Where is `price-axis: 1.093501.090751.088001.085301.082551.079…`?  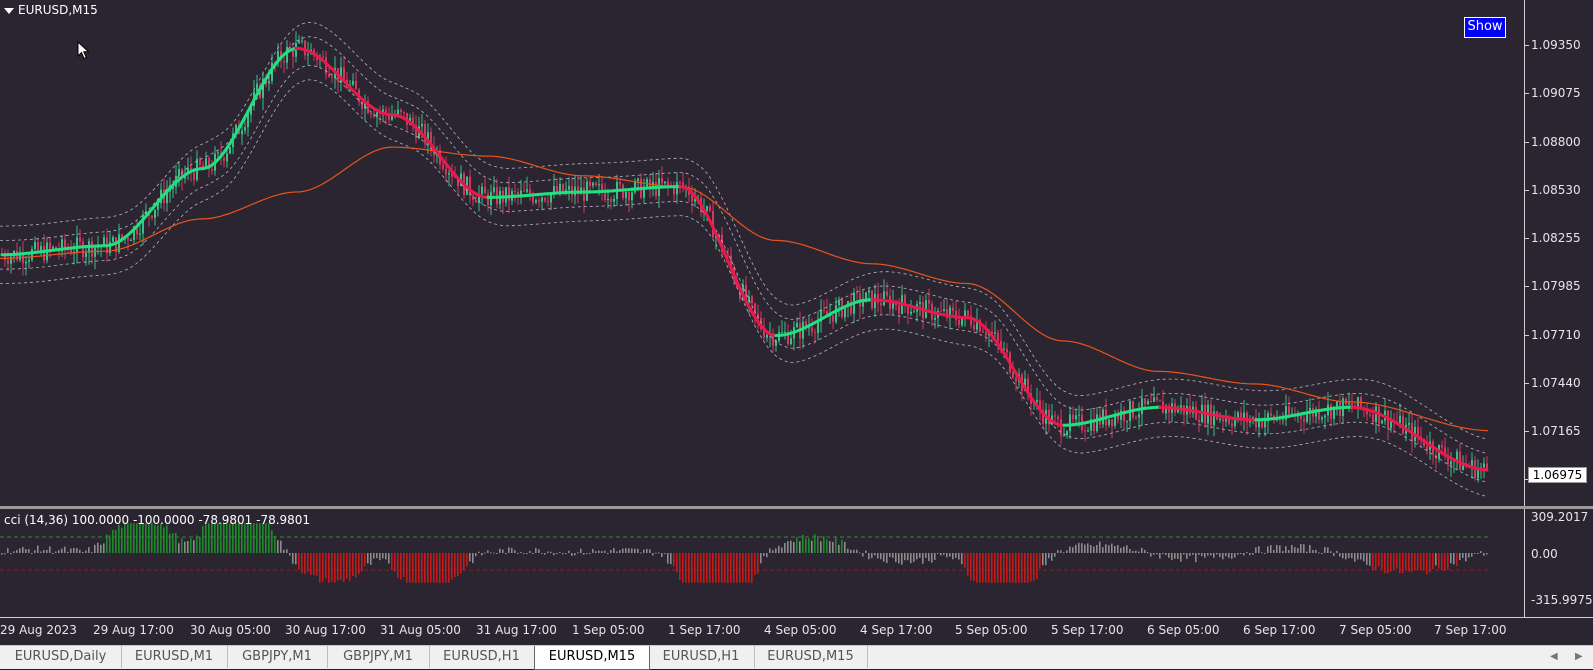
price-axis: 1.093501.090751.088001.085301.082551.079… is located at coordinates (1558, 253).